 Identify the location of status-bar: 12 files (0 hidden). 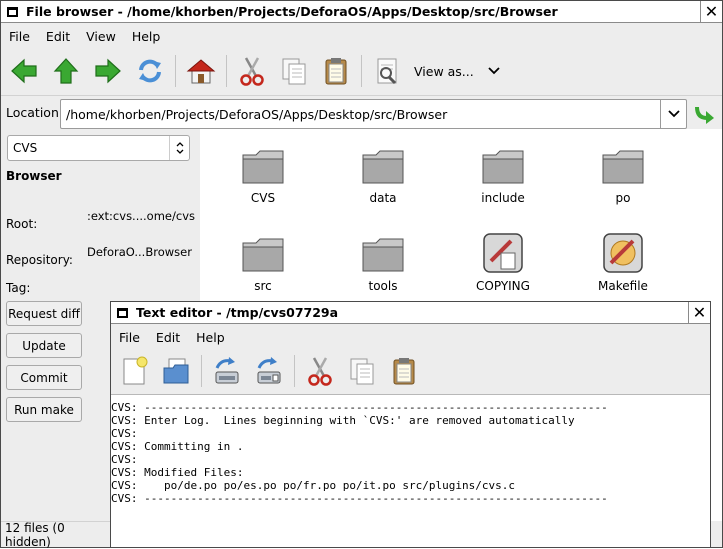
(56, 535).